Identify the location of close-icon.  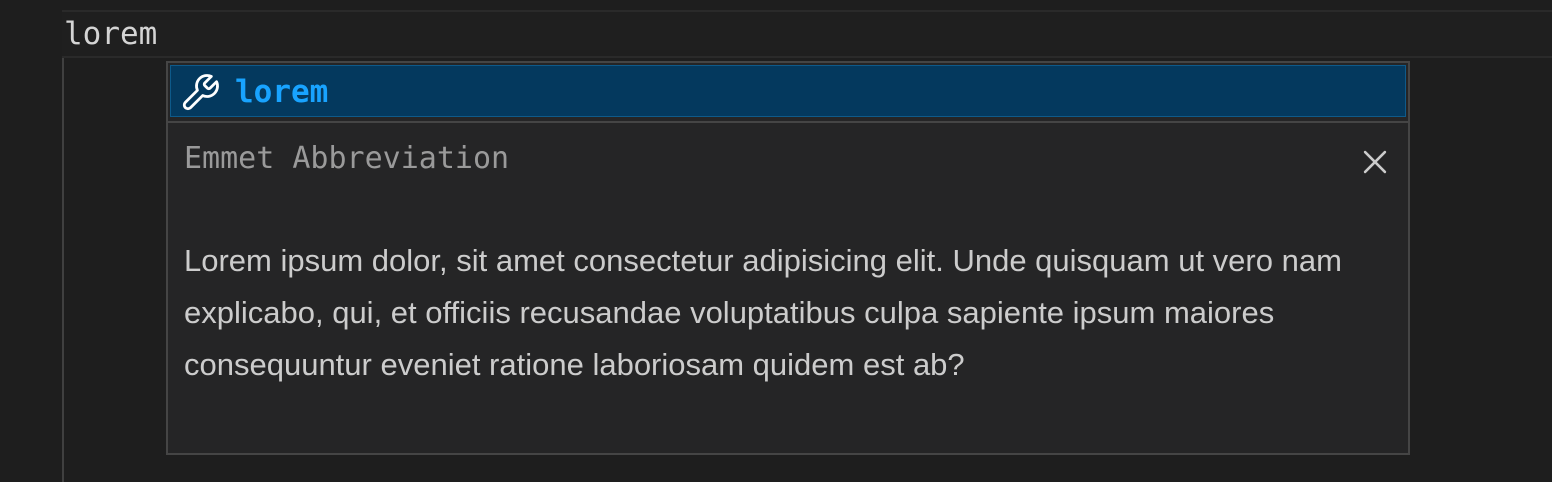
(1375, 162).